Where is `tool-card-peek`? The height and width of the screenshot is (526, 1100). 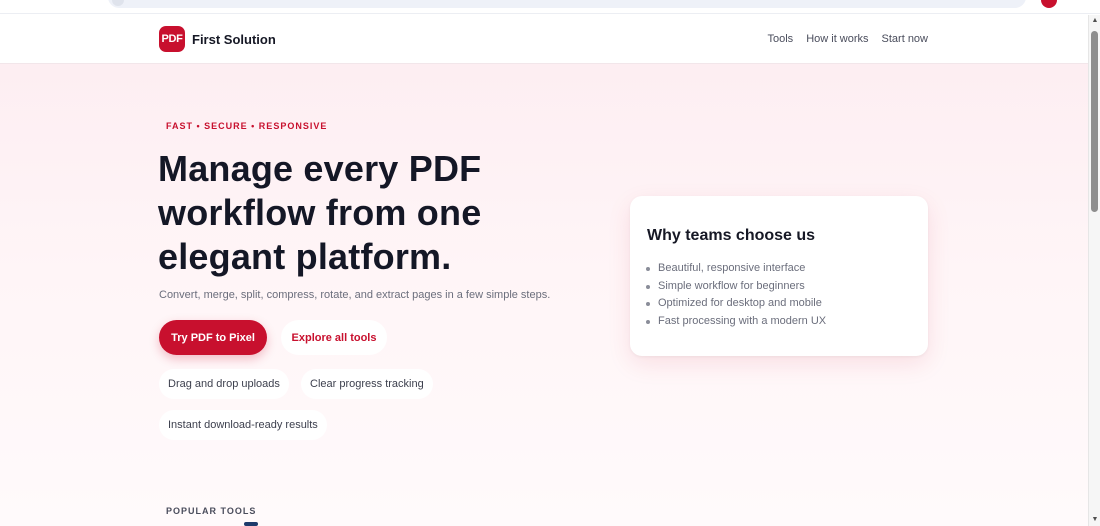
tool-card-peek is located at coordinates (251, 524).